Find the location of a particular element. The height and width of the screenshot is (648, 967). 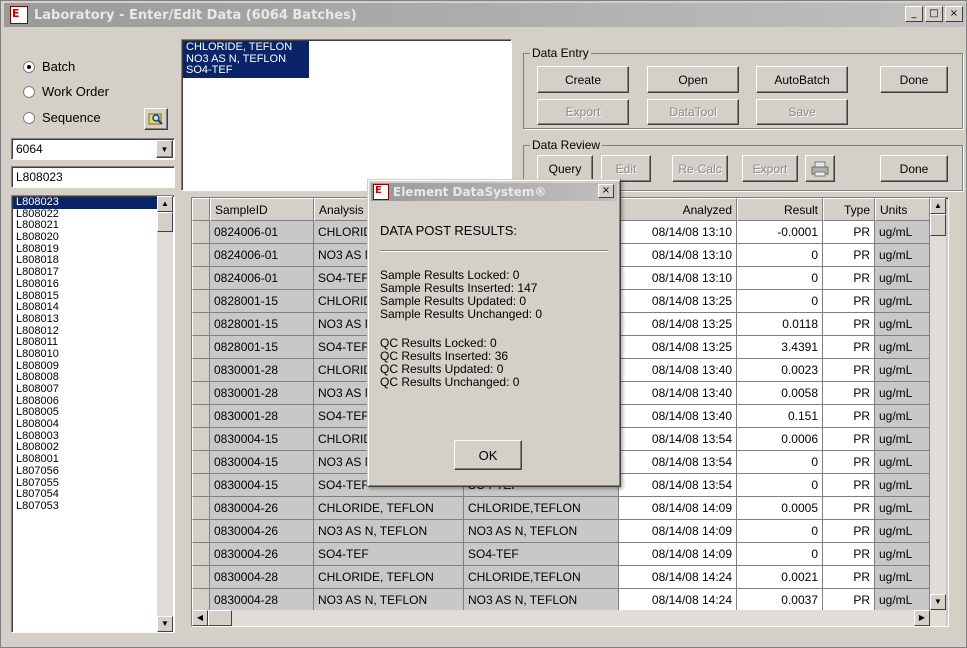

done-entry-button: Done is located at coordinates (914, 79).